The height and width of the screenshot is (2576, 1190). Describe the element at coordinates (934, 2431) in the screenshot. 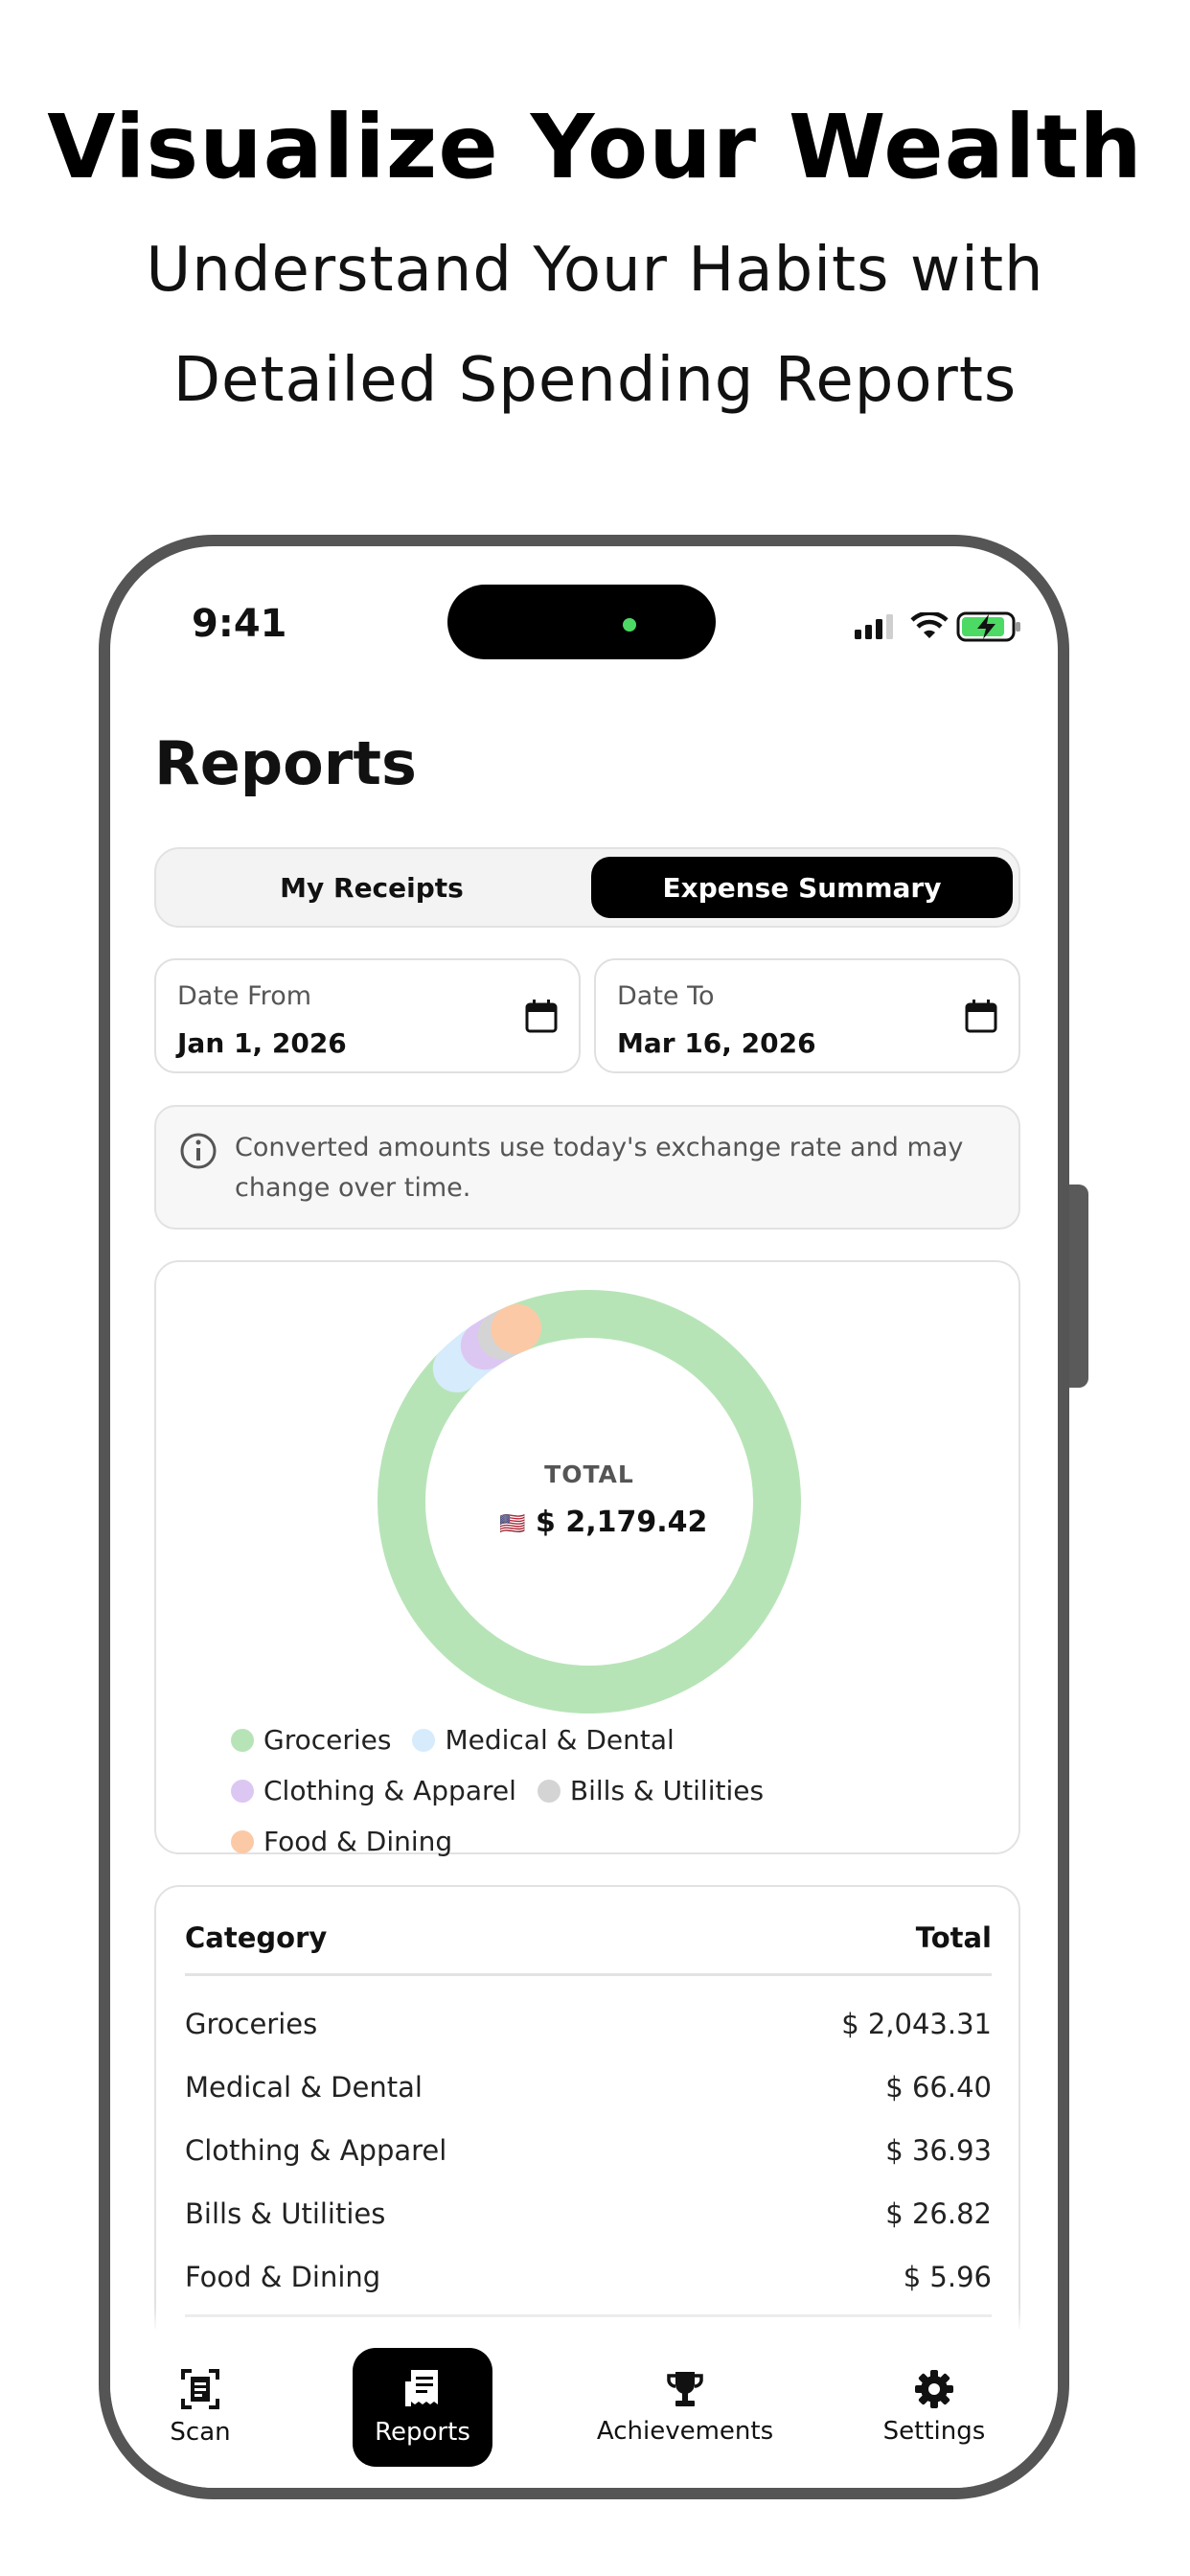

I see `tab-settings-label: Settings` at that location.